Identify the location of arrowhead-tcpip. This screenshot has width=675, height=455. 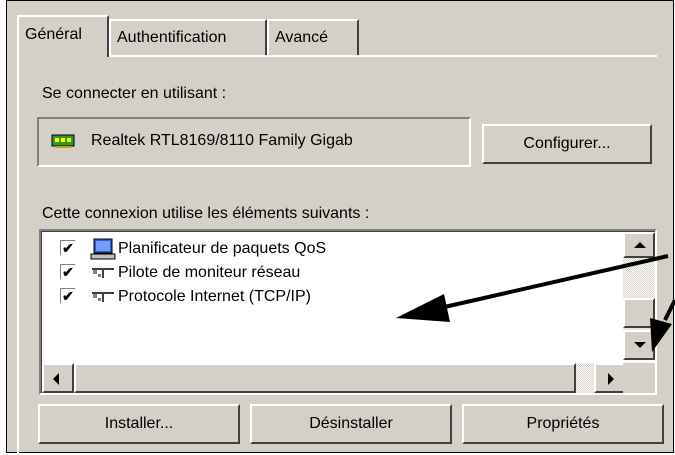
(423, 308).